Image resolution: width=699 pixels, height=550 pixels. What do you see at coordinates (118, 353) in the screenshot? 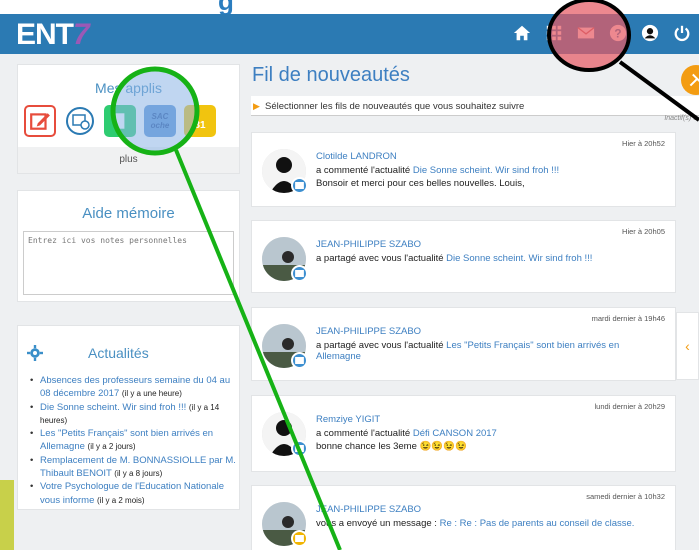
I see `news-title: Actualités` at bounding box center [118, 353].